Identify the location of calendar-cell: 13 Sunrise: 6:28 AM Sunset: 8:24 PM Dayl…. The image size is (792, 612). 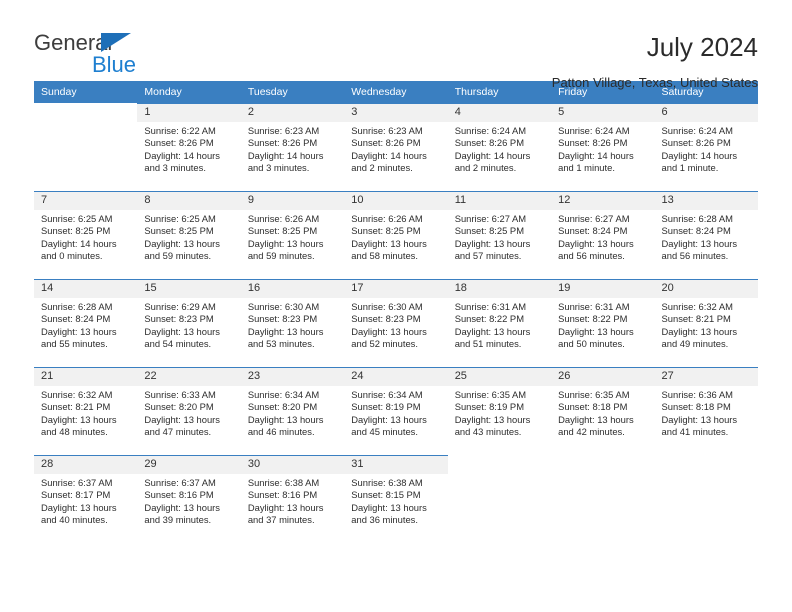
(706, 235).